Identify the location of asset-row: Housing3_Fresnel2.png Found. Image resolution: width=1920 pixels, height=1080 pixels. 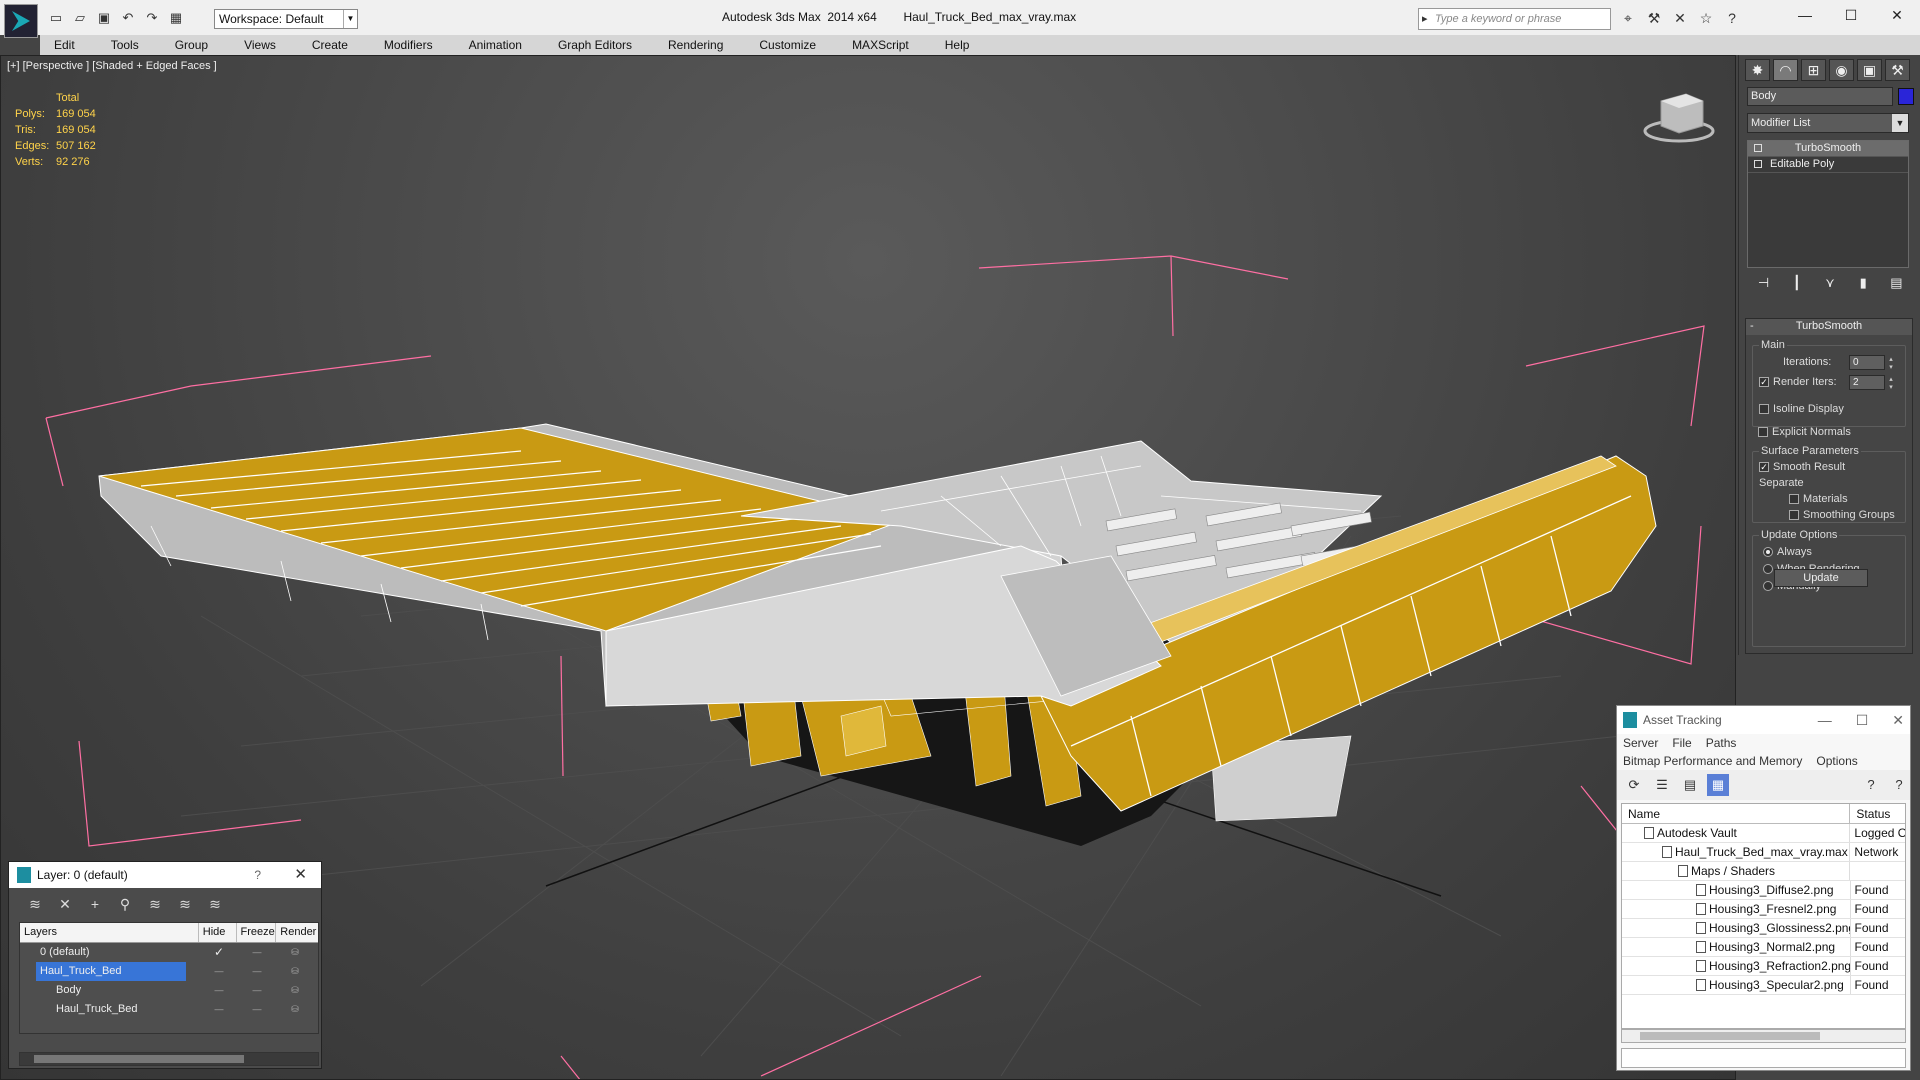
(1763, 909).